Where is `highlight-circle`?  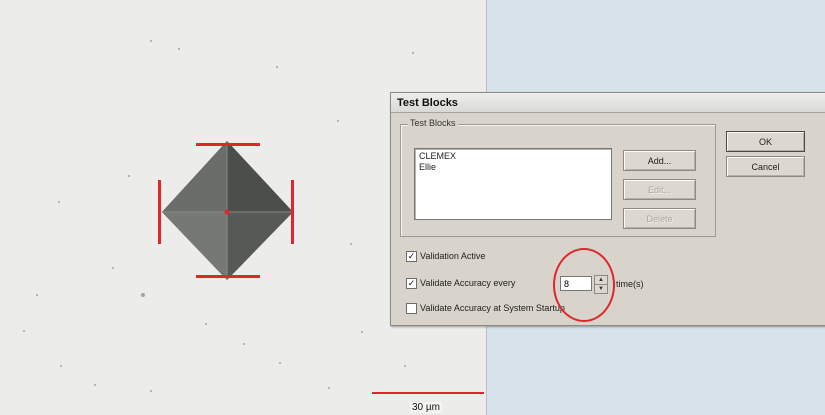
highlight-circle is located at coordinates (584, 285).